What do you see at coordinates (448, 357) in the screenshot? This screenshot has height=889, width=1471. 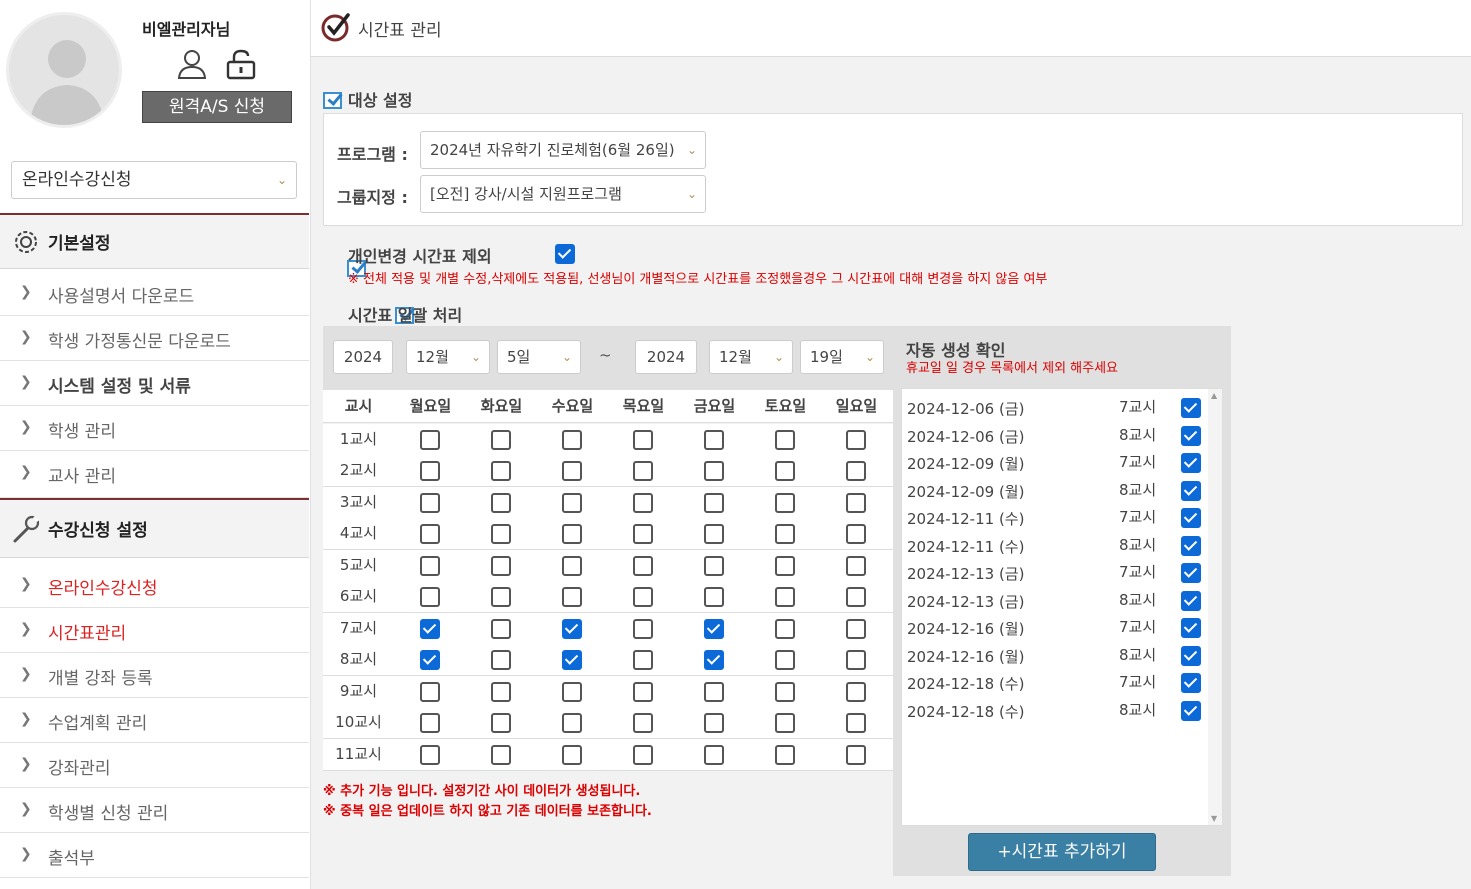 I see `start-month-select: 12월 ⌄` at bounding box center [448, 357].